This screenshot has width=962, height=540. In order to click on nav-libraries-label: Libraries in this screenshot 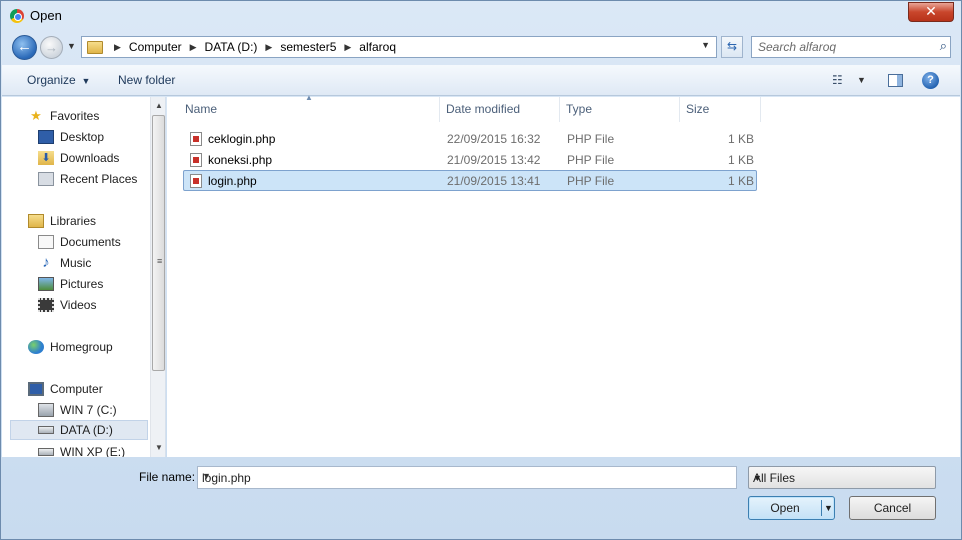, I will do `click(73, 221)`.